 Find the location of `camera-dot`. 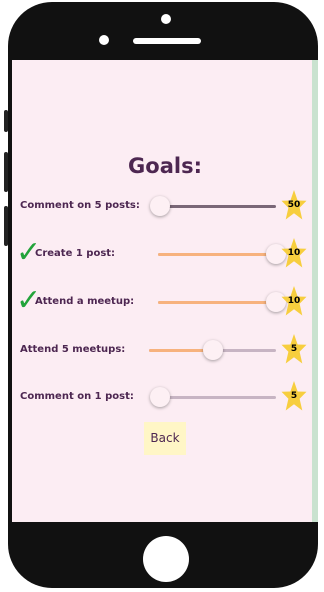

camera-dot is located at coordinates (104, 40).